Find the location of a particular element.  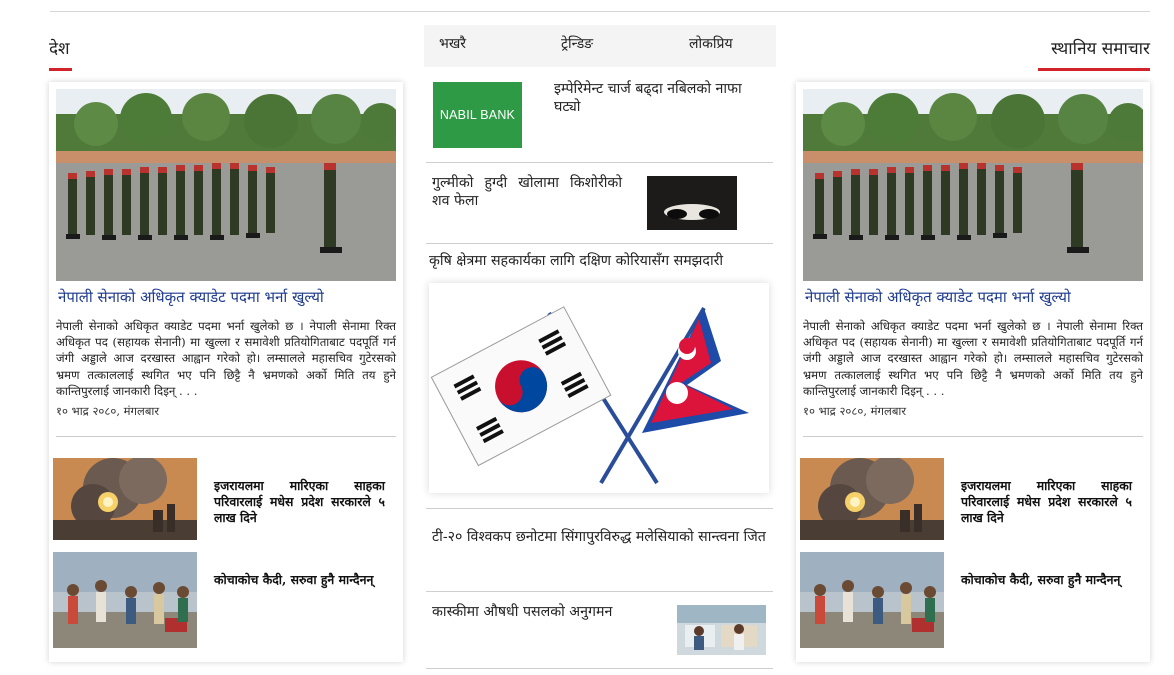

list-item: कास्कीमा औषधी पसलको अनुगमन is located at coordinates (598, 631).